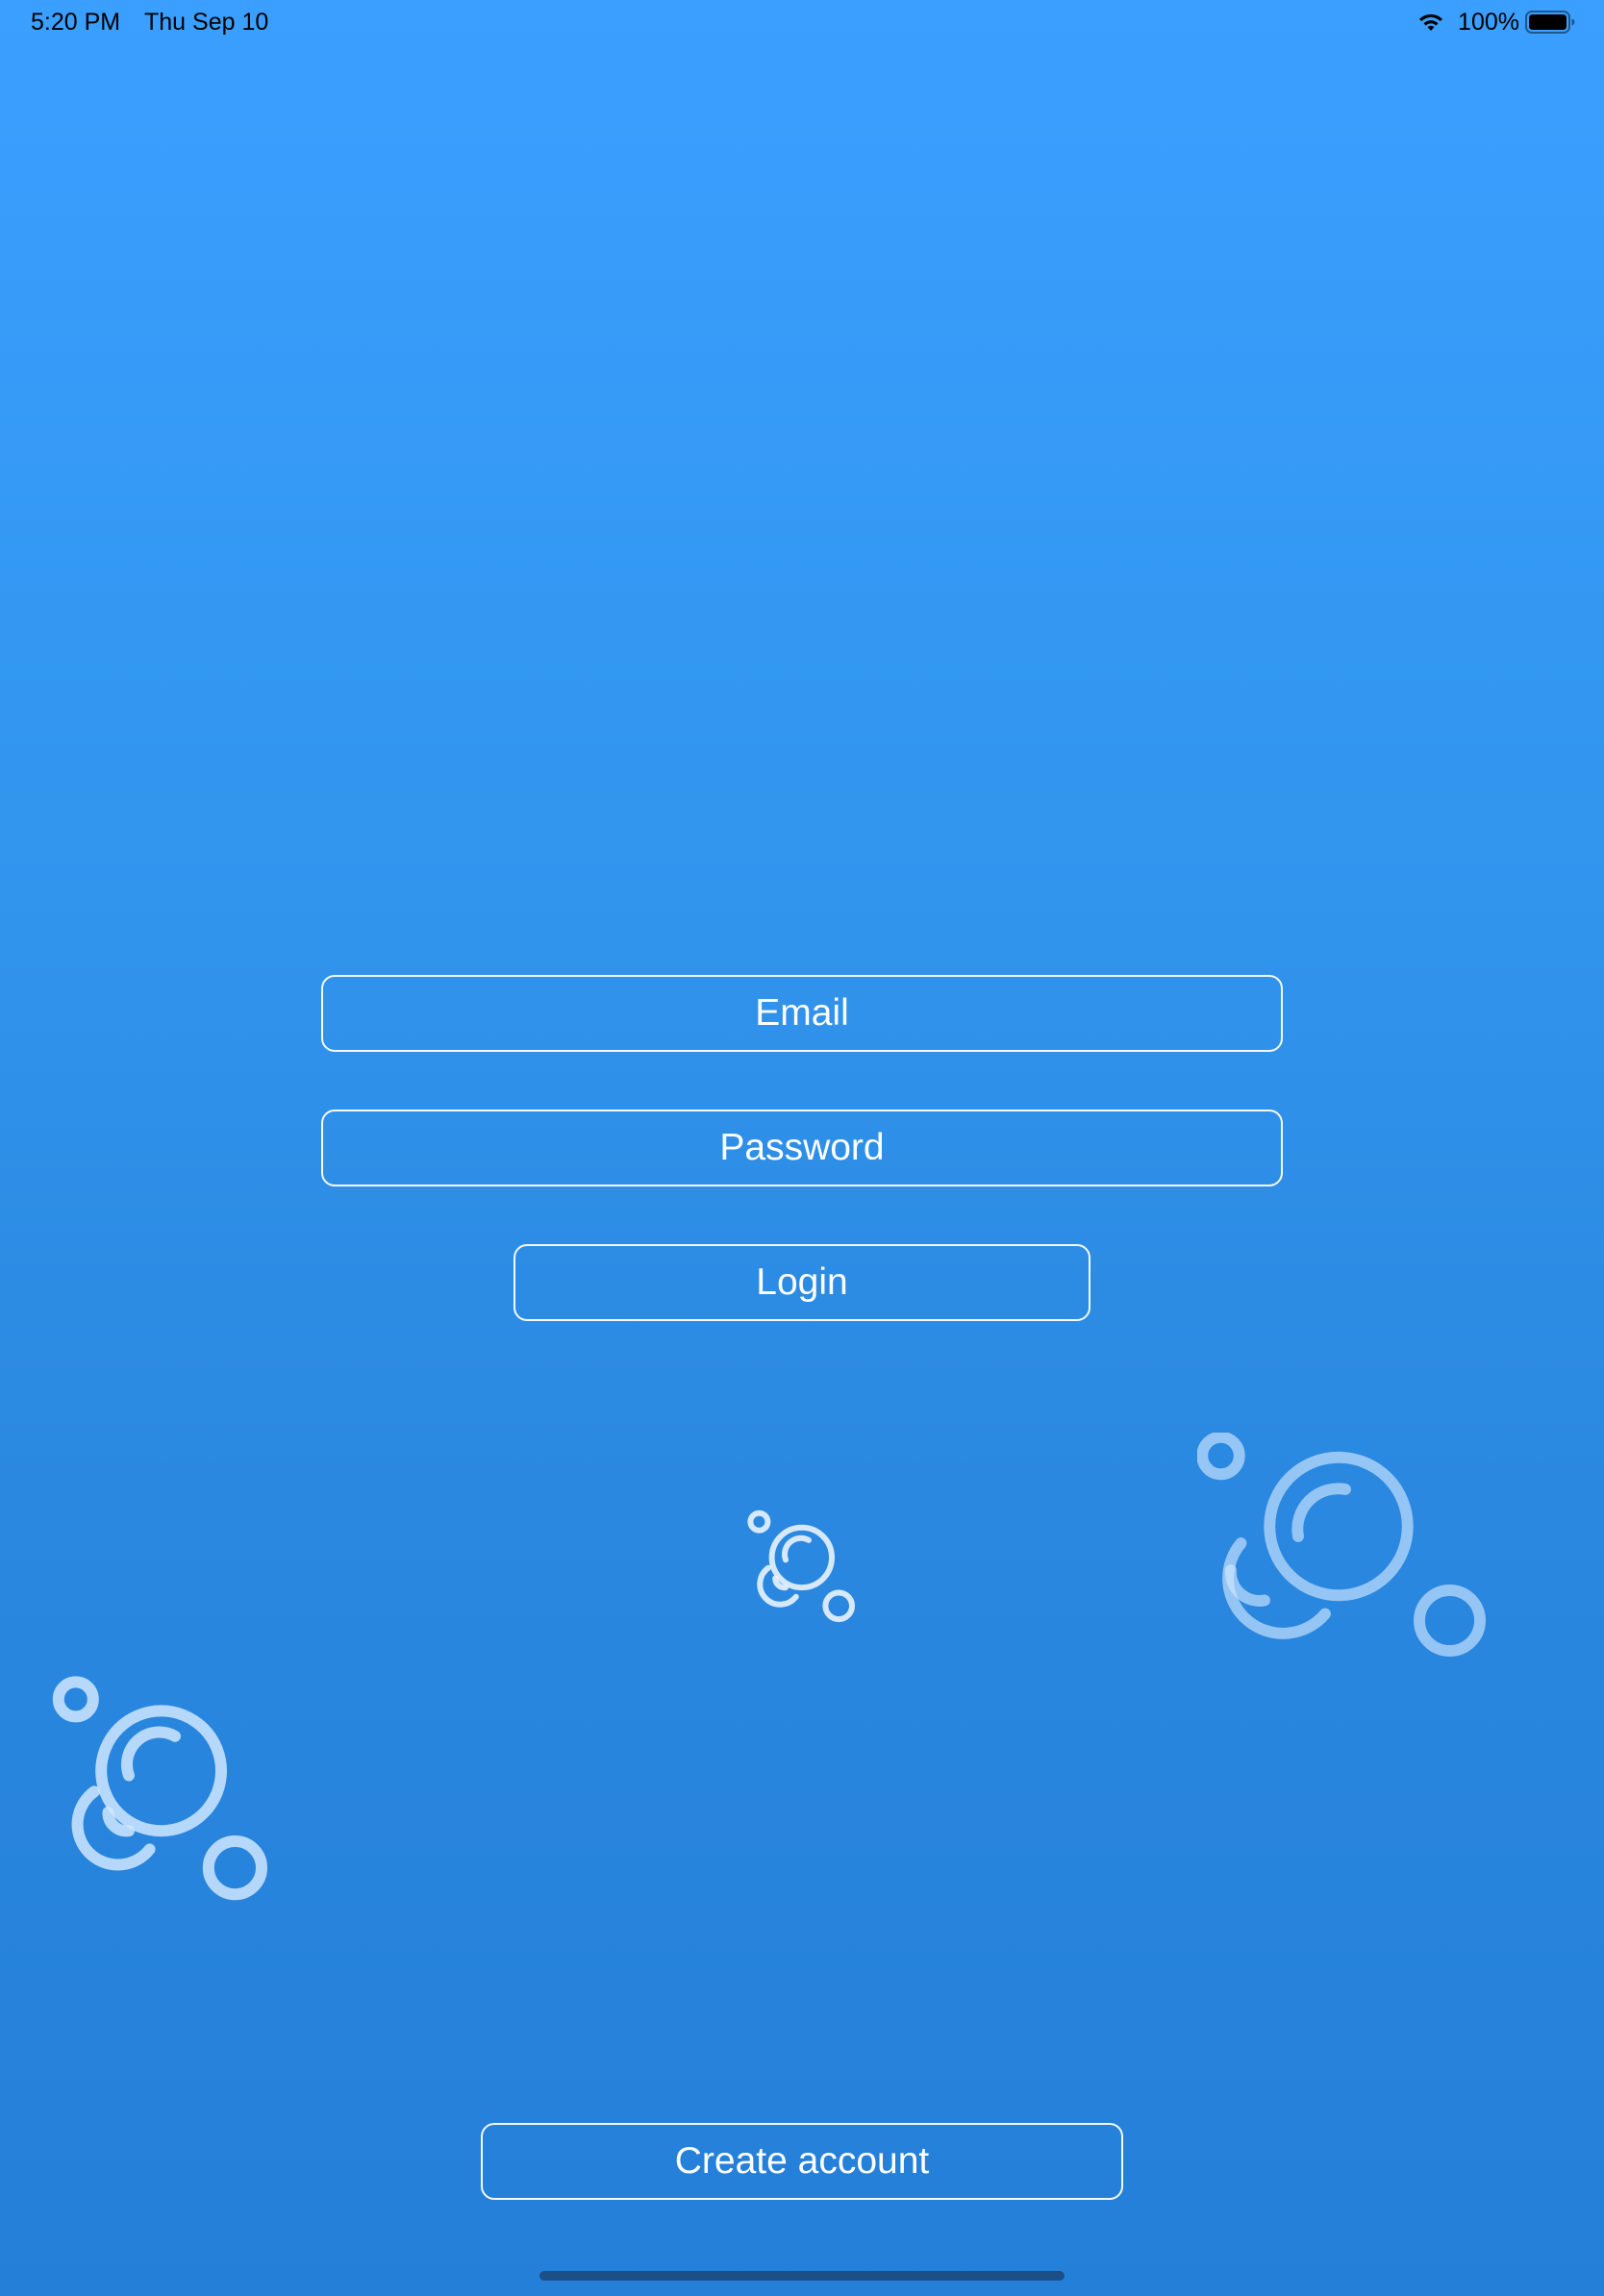 This screenshot has height=2296, width=1604. I want to click on email-field: Email, so click(802, 1013).